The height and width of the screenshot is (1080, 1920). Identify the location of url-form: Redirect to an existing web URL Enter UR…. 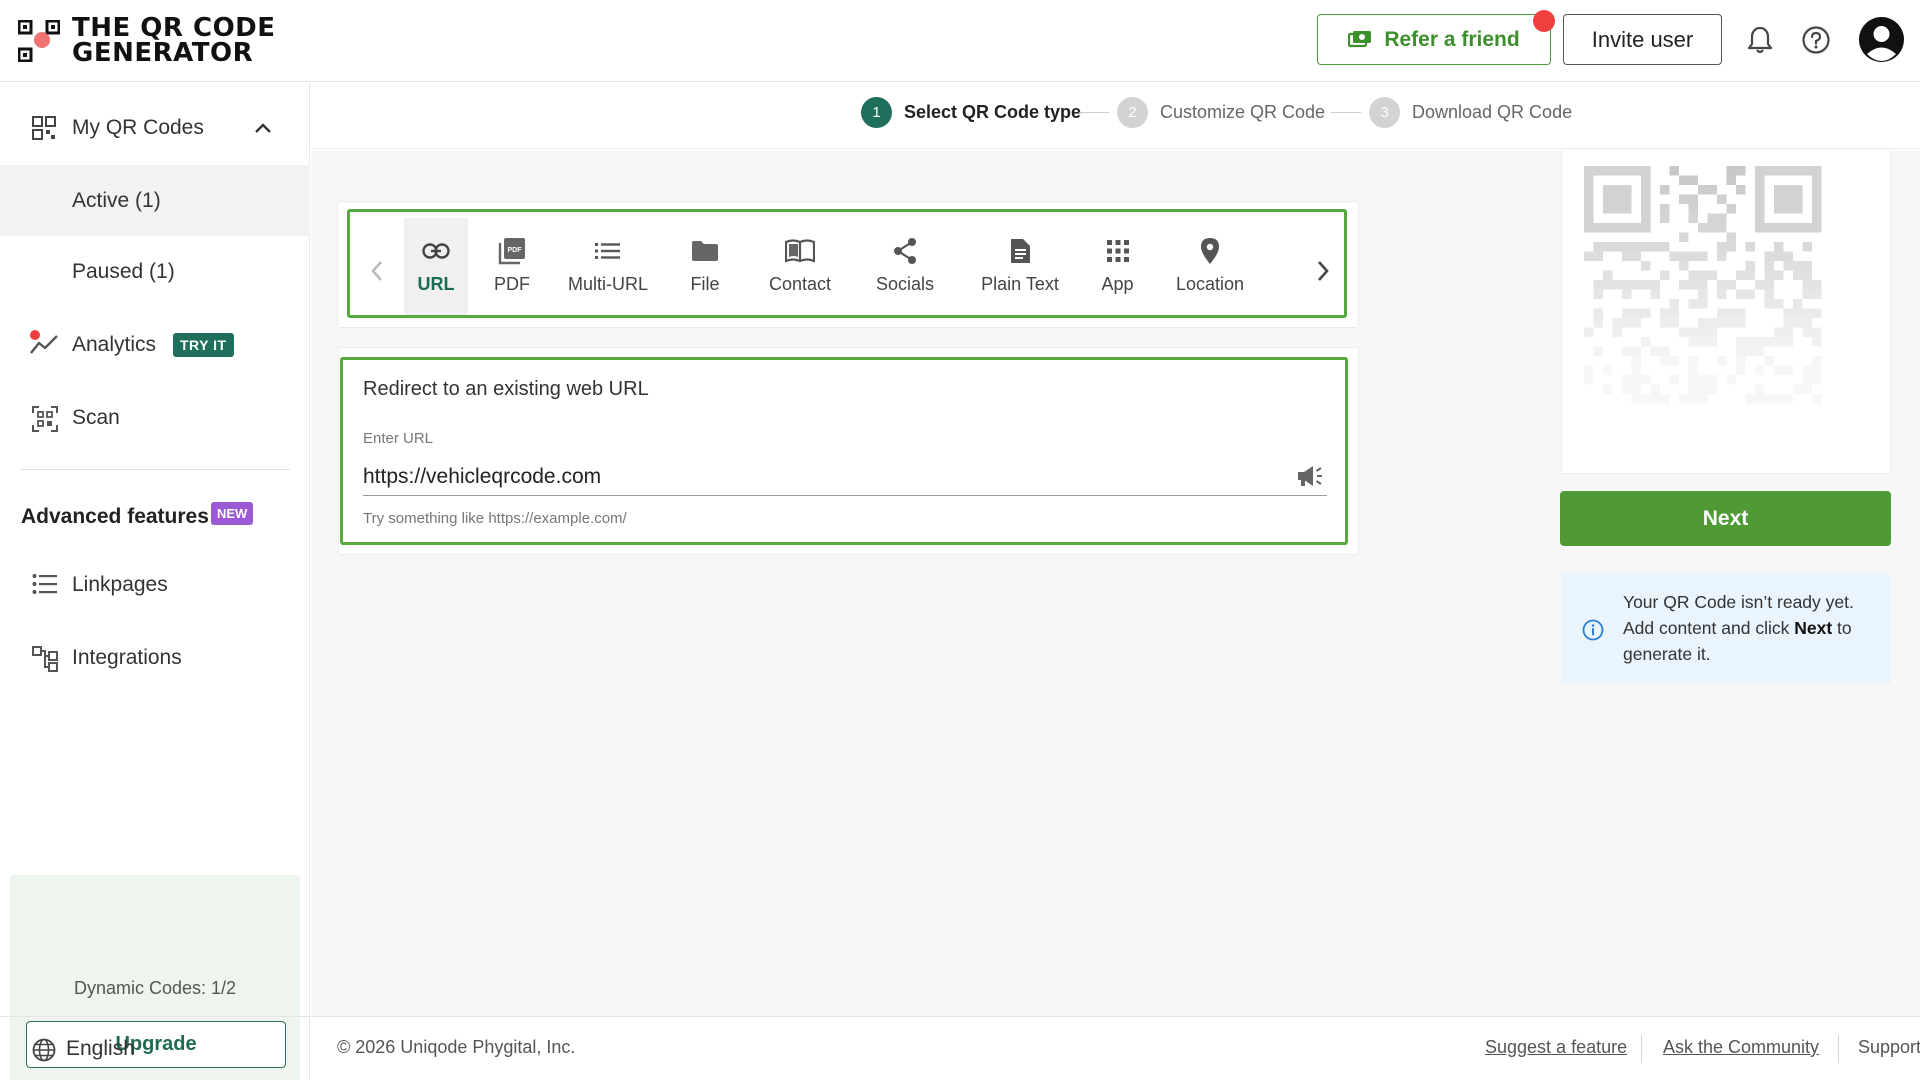
(844, 451).